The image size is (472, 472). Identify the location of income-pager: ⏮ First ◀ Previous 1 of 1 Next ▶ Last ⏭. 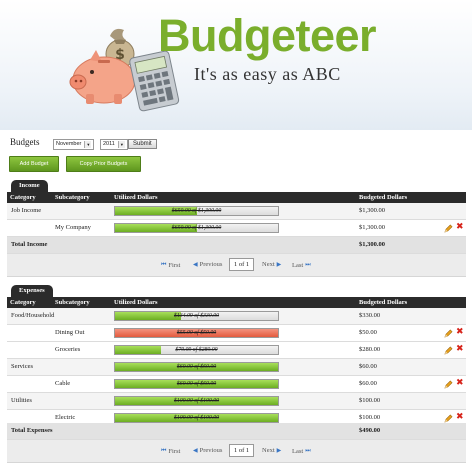
(236, 265).